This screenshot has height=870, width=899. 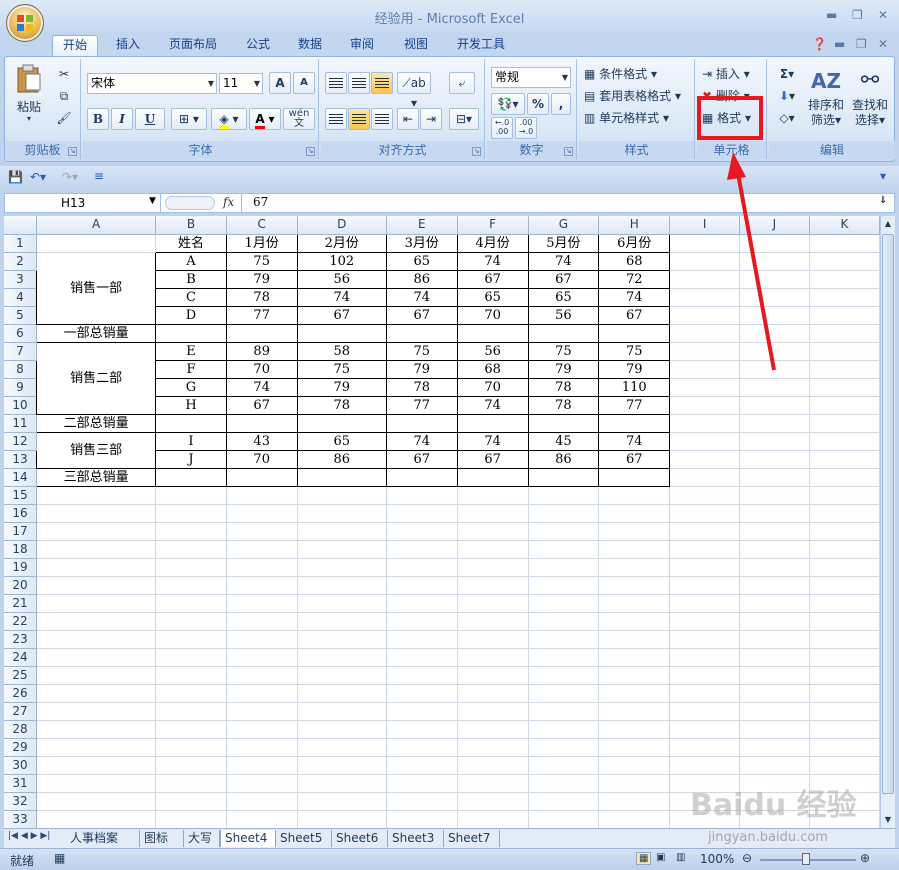 I want to click on zoom-level: 100%, so click(x=717, y=859).